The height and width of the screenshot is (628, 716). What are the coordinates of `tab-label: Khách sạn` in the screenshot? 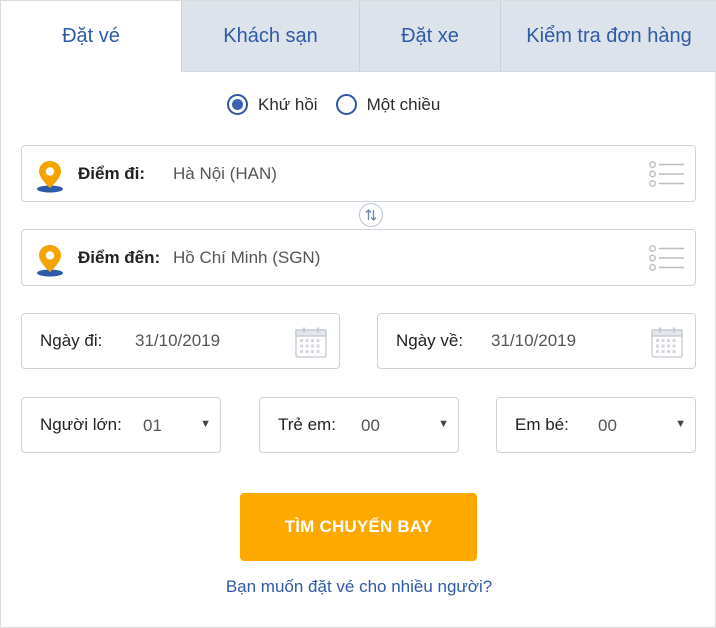 It's located at (270, 35).